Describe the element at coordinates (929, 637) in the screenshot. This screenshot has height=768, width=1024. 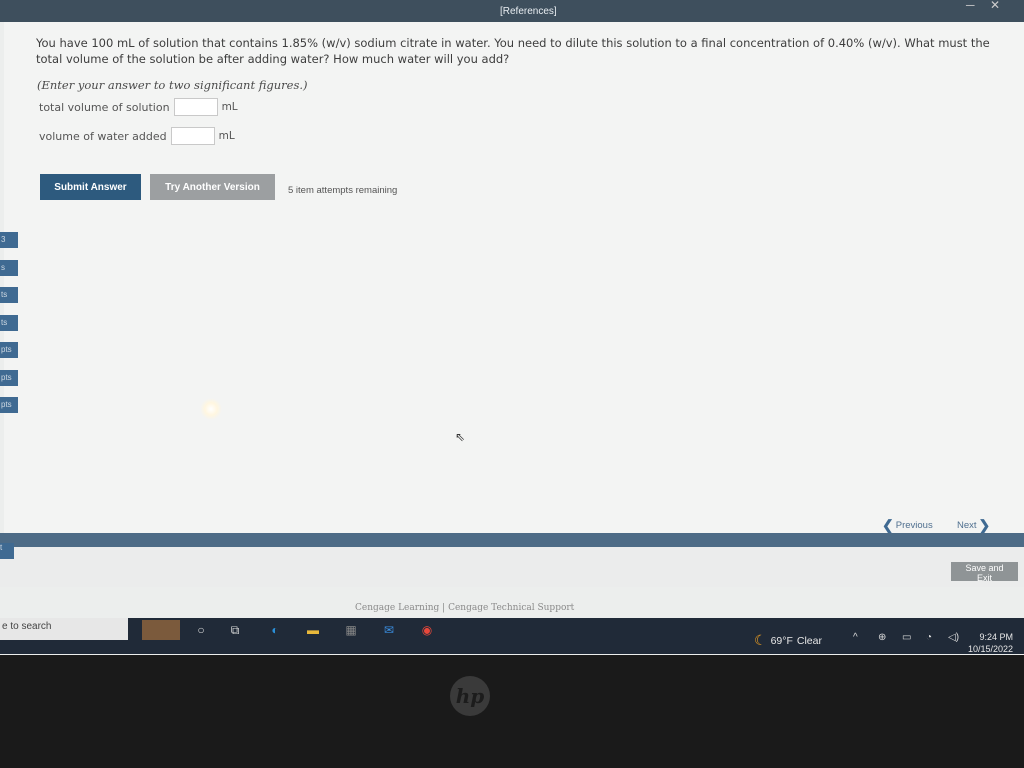
I see `wifi-icon: ◔` at that location.